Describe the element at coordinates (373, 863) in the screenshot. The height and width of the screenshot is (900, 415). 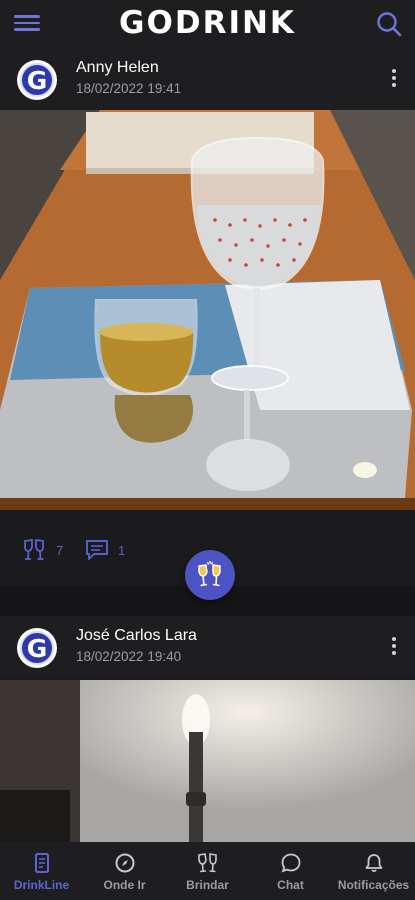
I see `bell-icon` at that location.